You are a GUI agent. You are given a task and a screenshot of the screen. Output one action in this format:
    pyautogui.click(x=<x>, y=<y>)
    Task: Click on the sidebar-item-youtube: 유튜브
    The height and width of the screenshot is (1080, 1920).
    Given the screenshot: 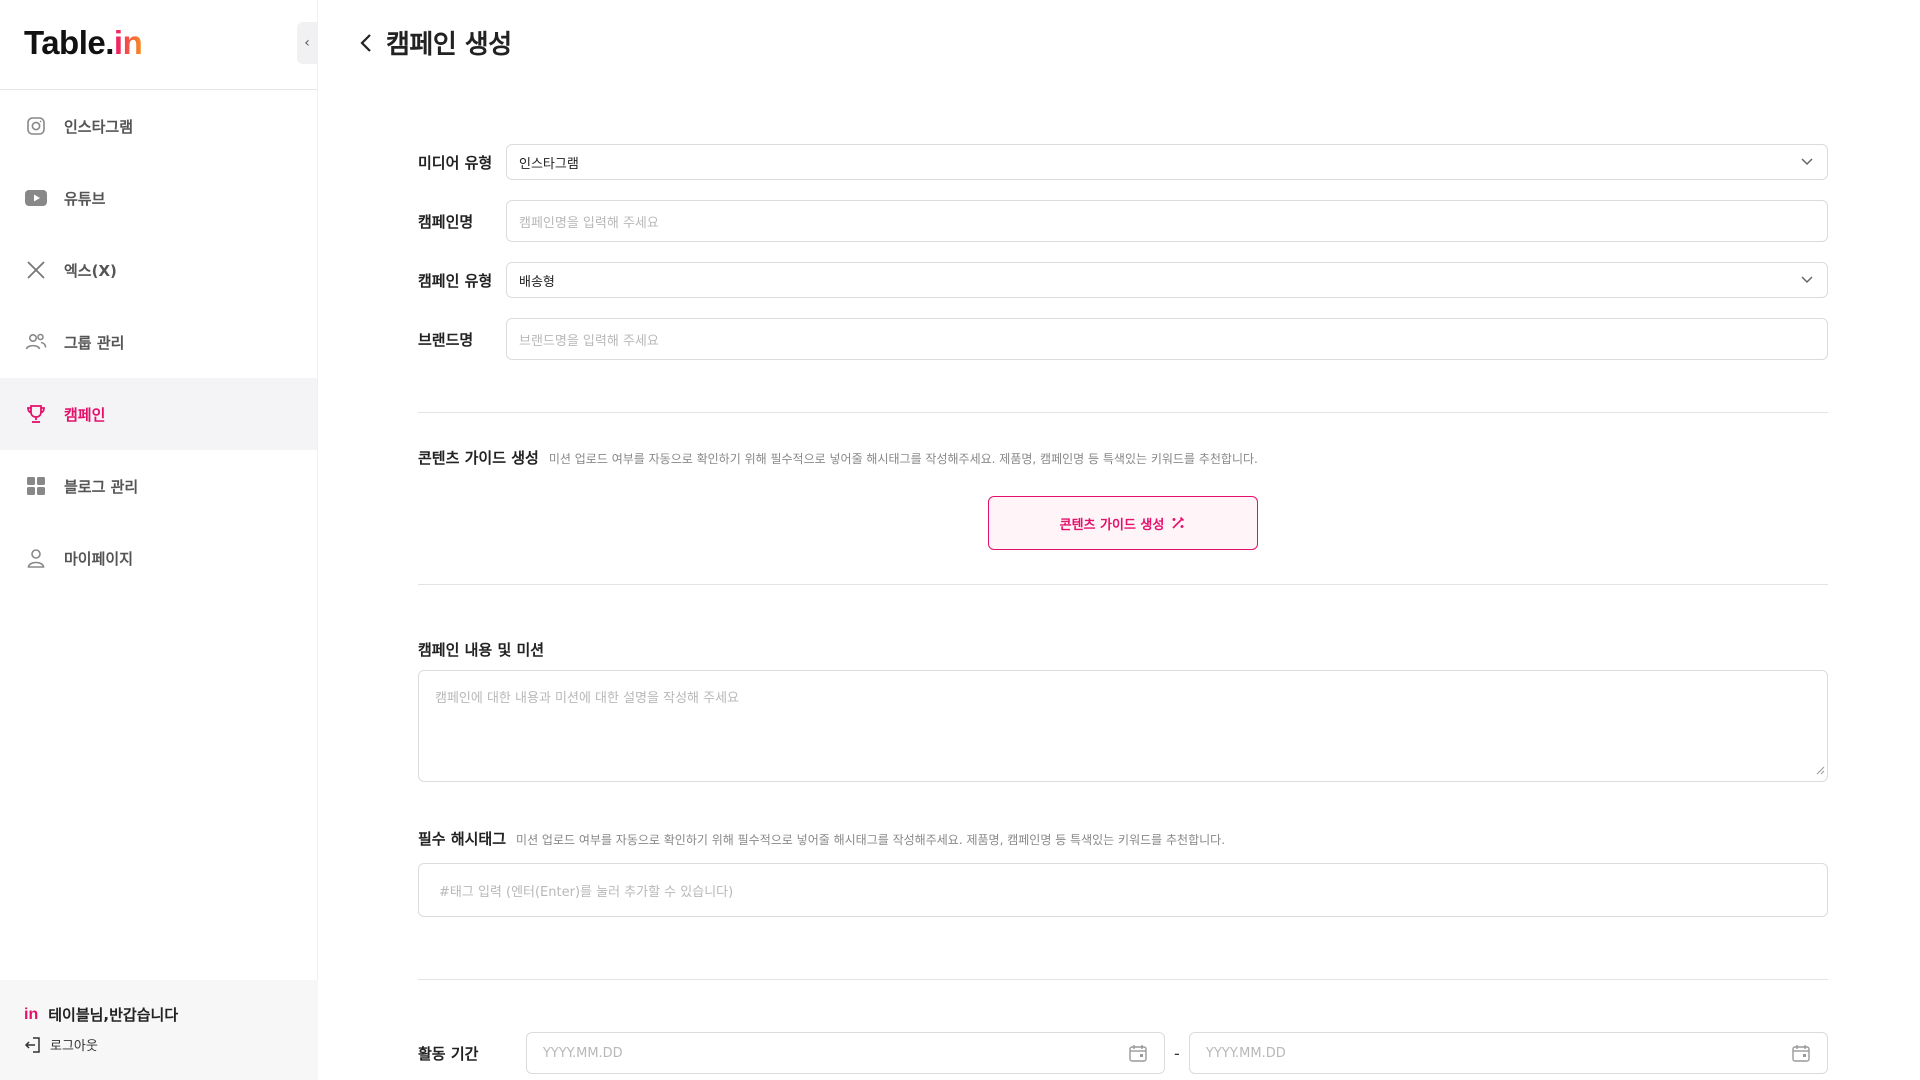 What is the action you would take?
    pyautogui.click(x=158, y=198)
    